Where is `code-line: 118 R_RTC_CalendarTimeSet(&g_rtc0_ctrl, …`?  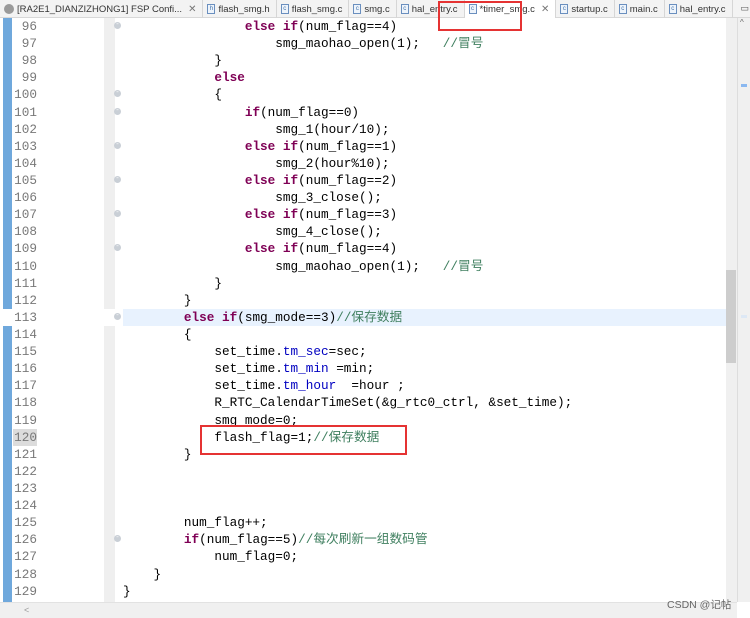
code-line: 118 R_RTC_CalendarTimeSet(&g_rtc0_ctrl, … is located at coordinates (363, 402).